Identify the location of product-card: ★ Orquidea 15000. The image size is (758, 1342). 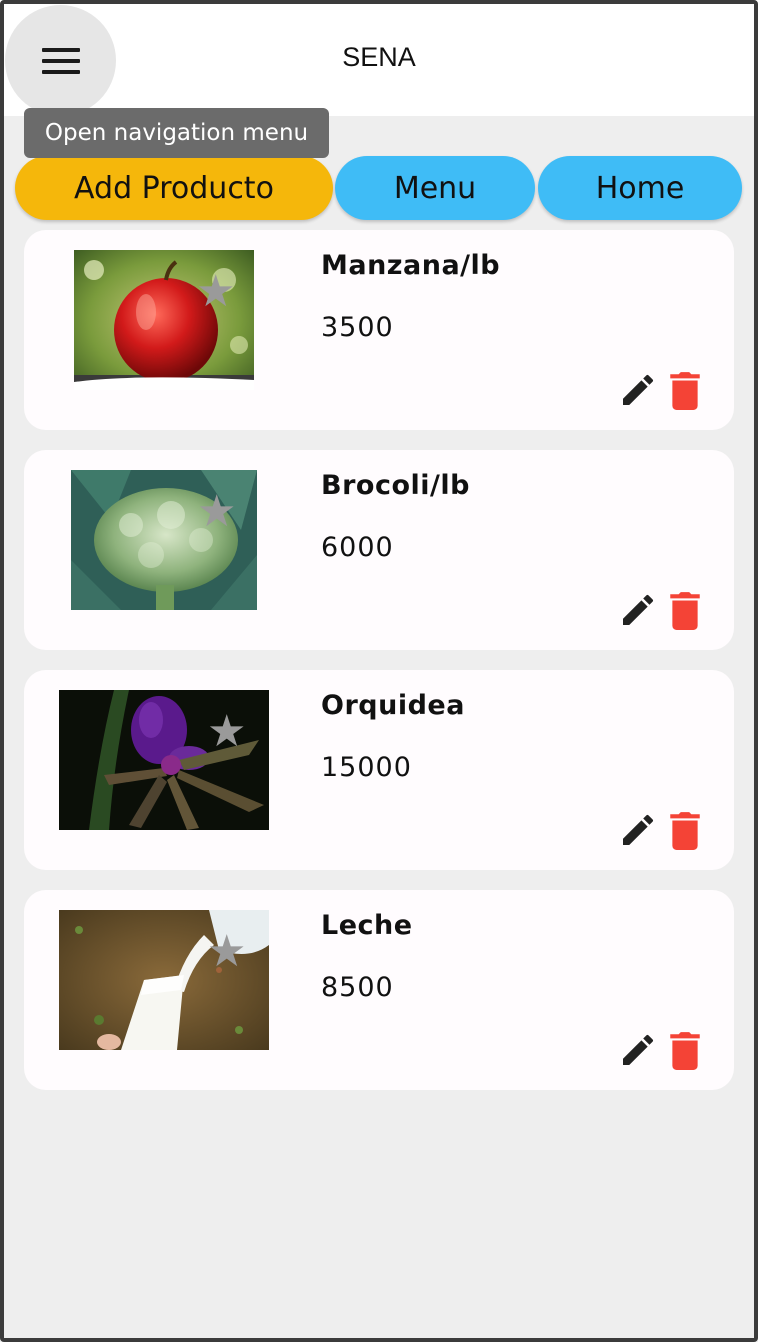
(379, 770).